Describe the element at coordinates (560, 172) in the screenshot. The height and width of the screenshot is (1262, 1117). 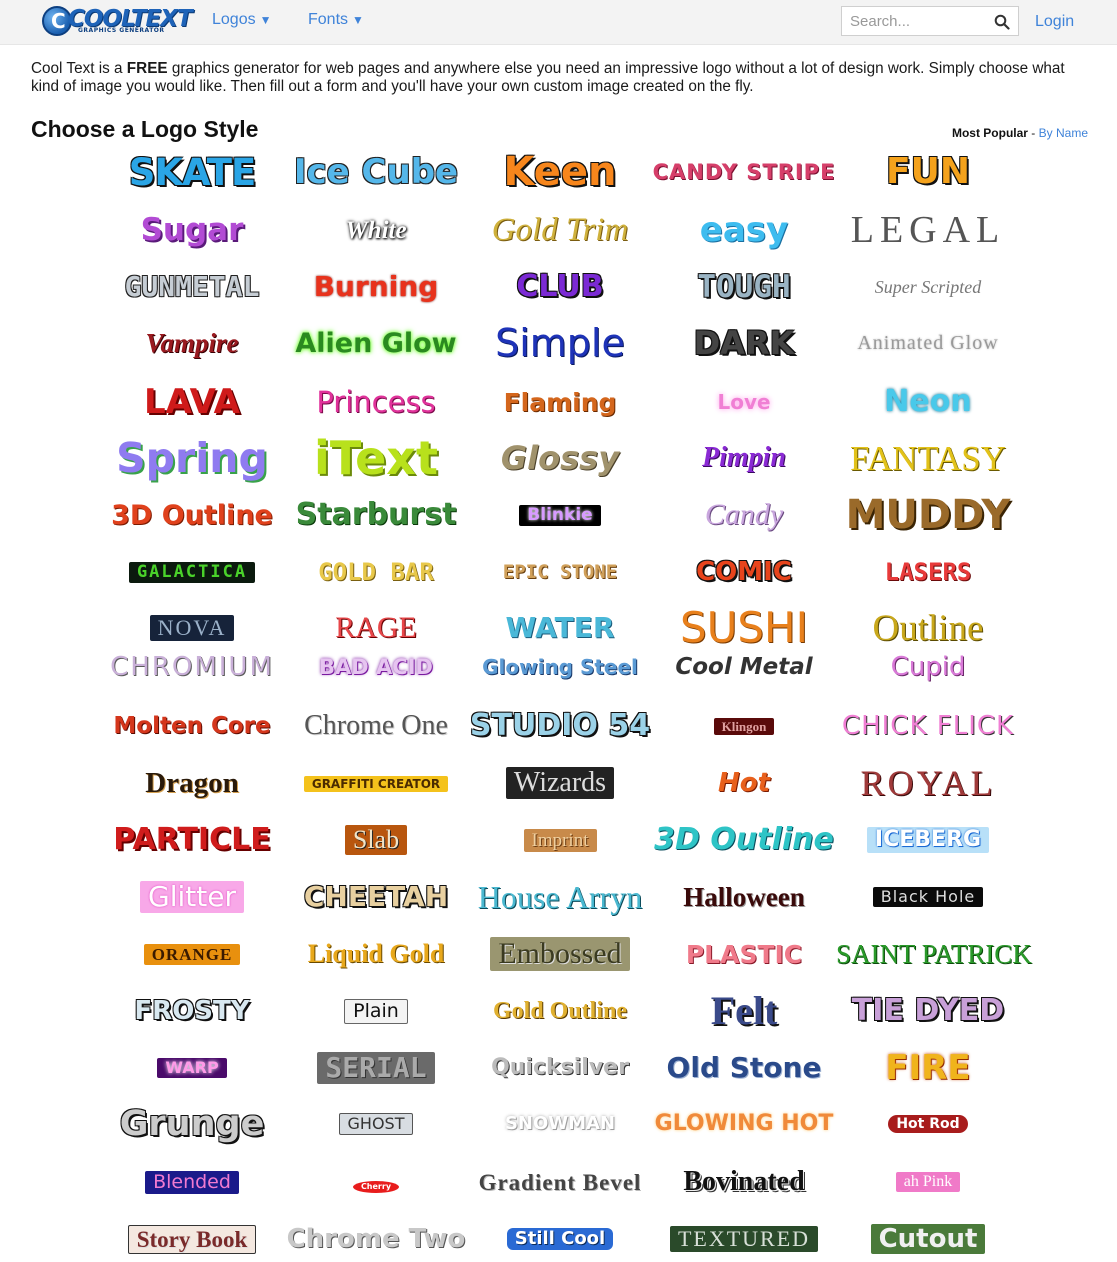
I see `logo-style-tile: Keen` at that location.